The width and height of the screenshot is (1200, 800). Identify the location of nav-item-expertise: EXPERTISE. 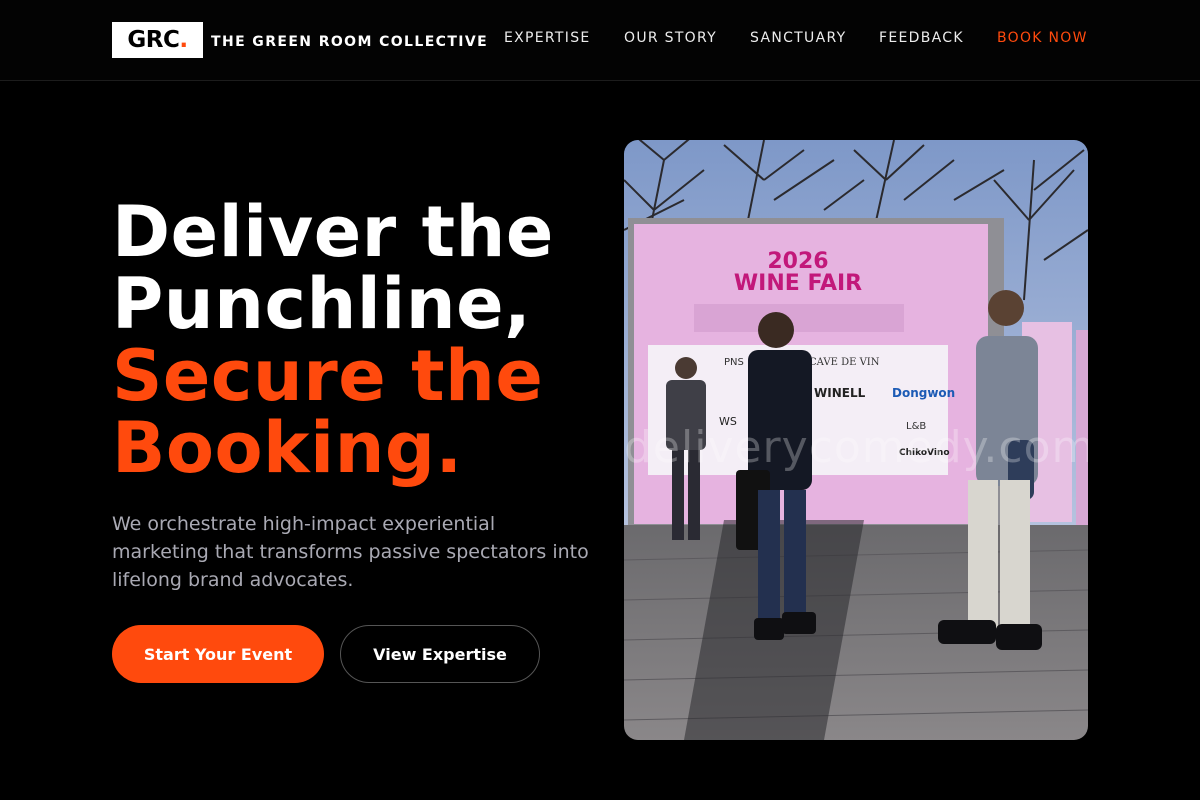
(547, 38).